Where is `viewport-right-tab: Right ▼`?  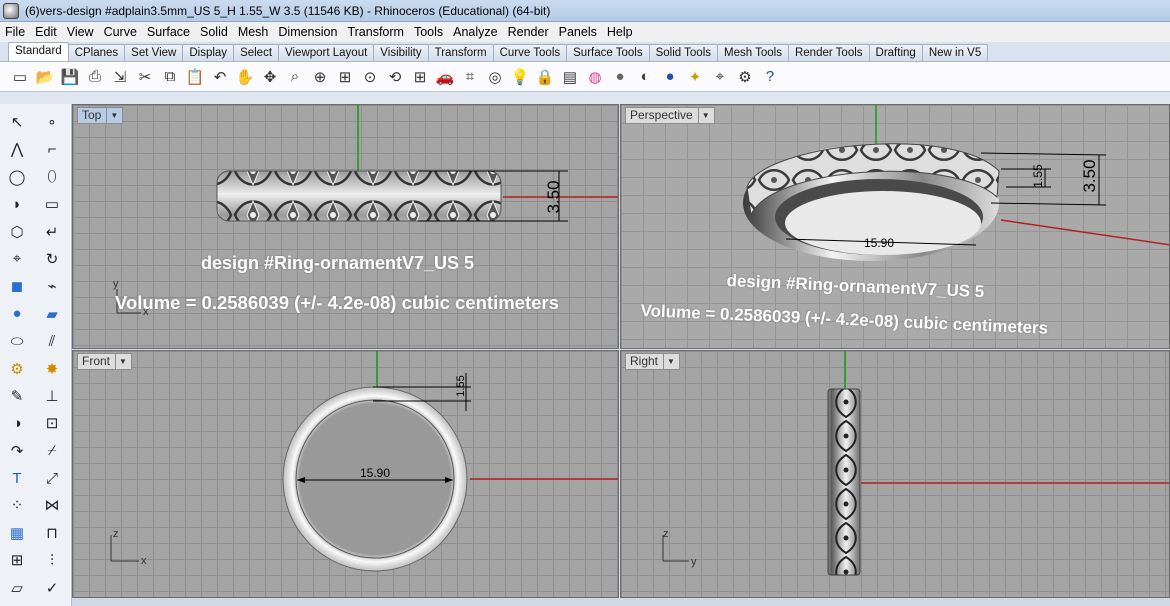
viewport-right-tab: Right ▼ is located at coordinates (652, 361).